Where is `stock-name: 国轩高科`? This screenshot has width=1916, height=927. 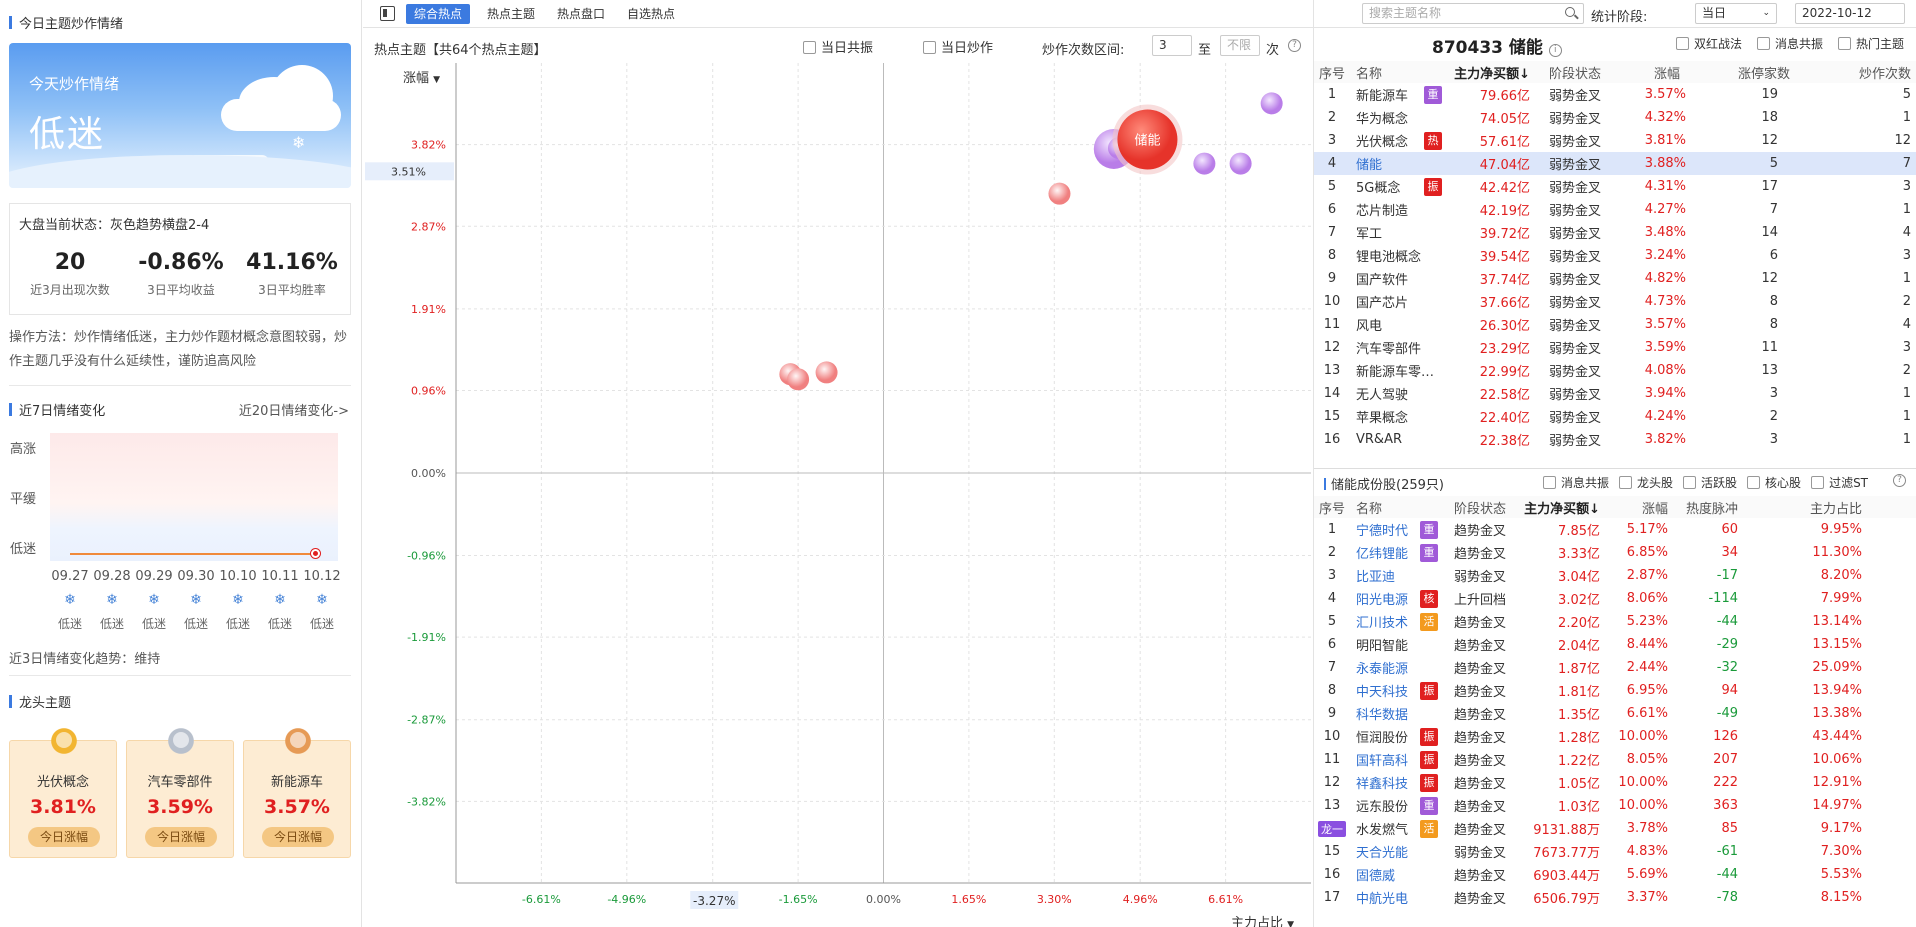
stock-name: 国轩高科 is located at coordinates (1382, 761).